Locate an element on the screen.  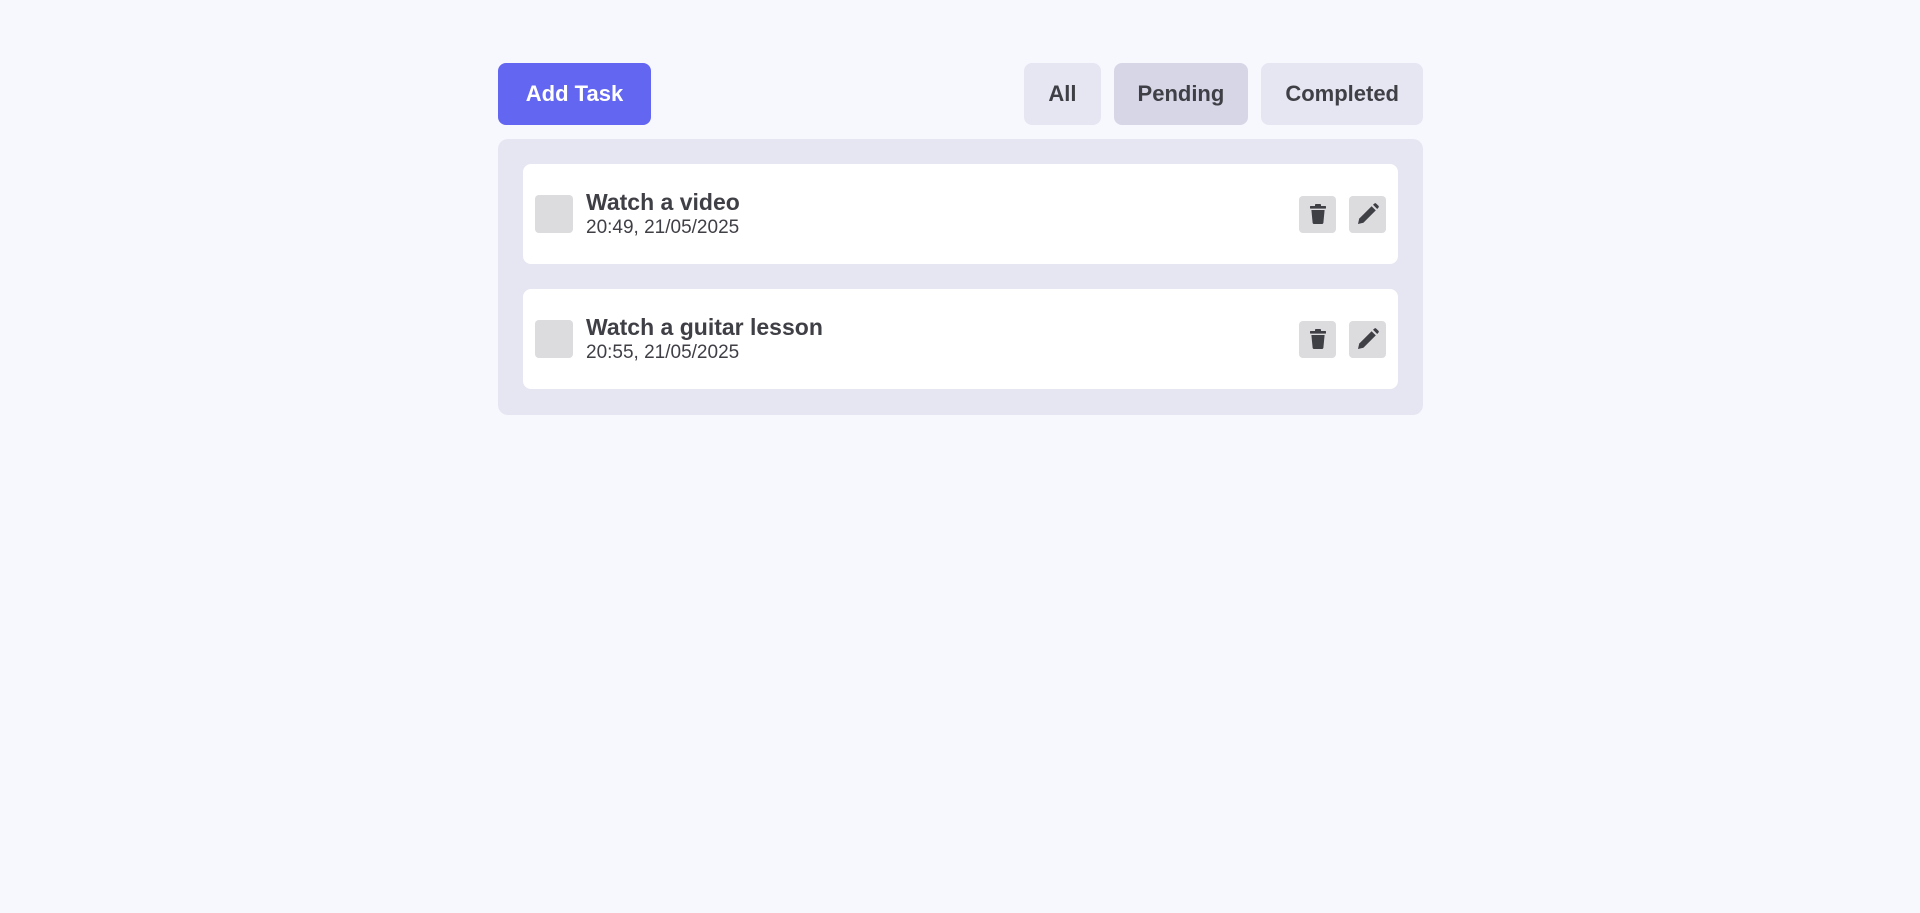
task-item: Watch a guitar lesson 20:55, 21/05/2025 is located at coordinates (960, 339).